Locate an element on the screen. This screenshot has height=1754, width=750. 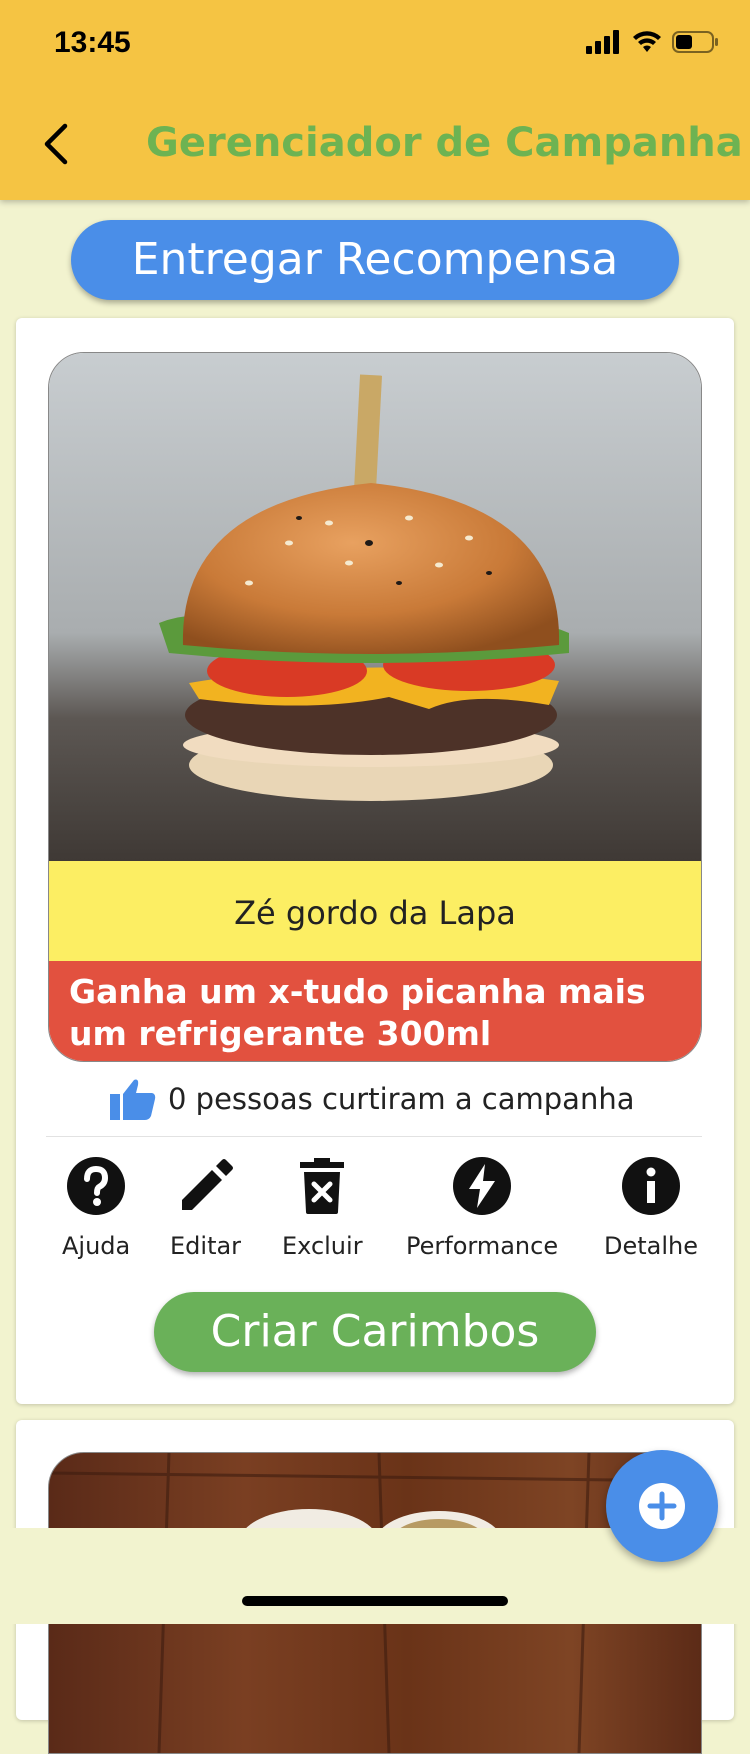
likes-row: 0 pessoas curtiram a campanha is located at coordinates (372, 1099).